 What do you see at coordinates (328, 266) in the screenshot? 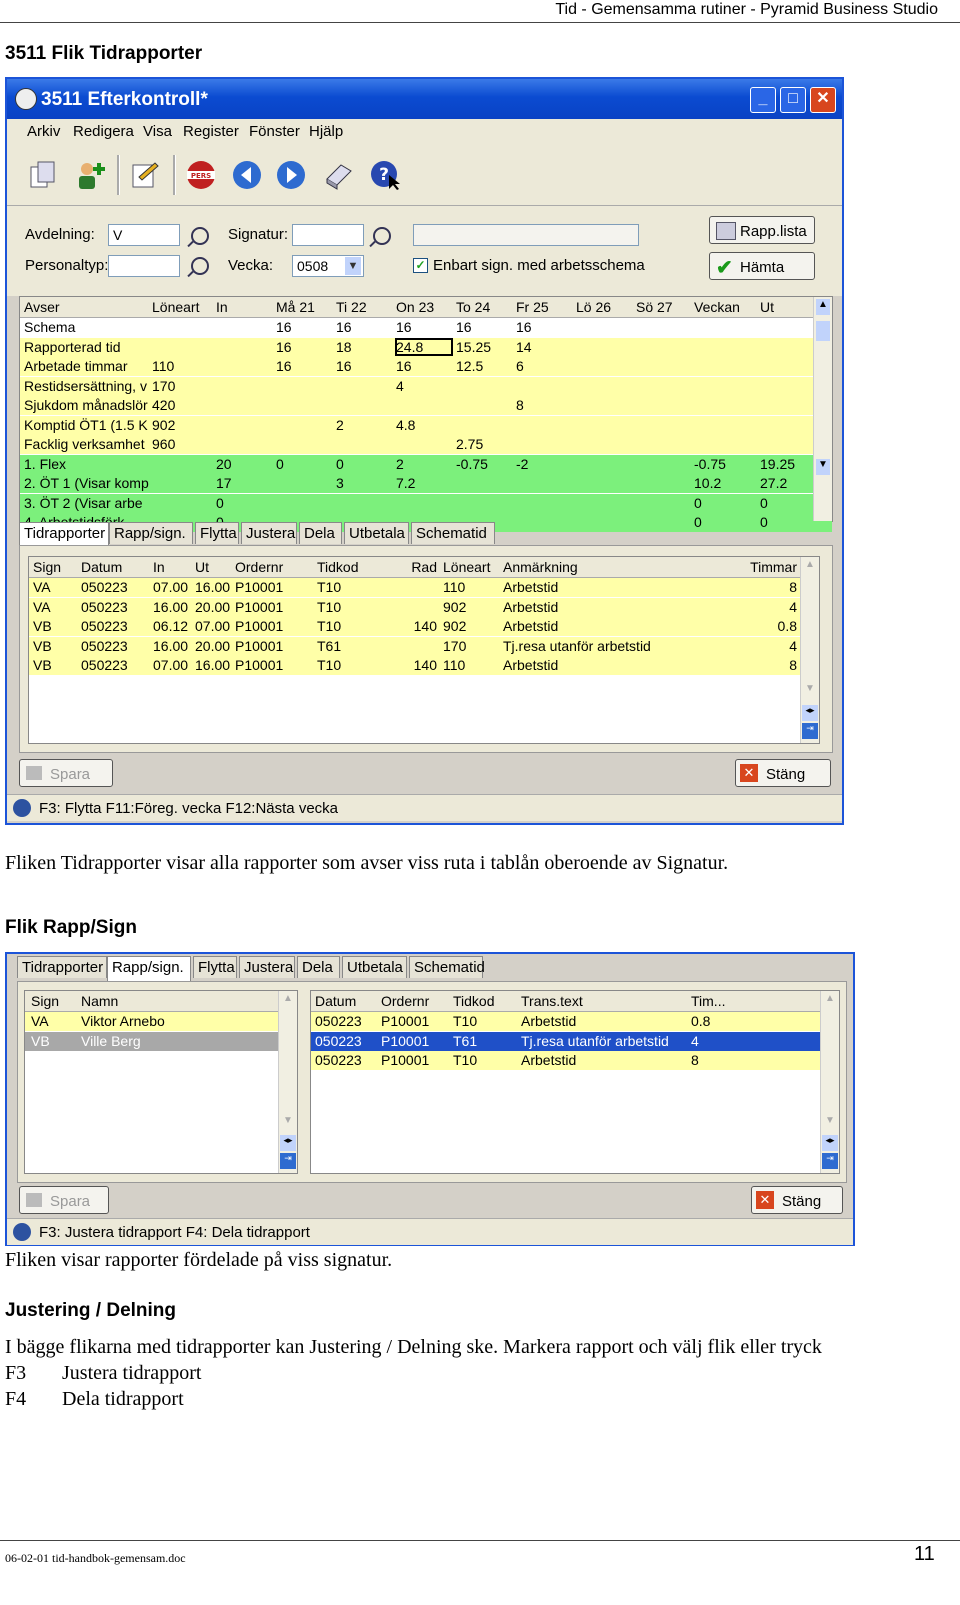
I see `vecka-select: 0508 ▼` at bounding box center [328, 266].